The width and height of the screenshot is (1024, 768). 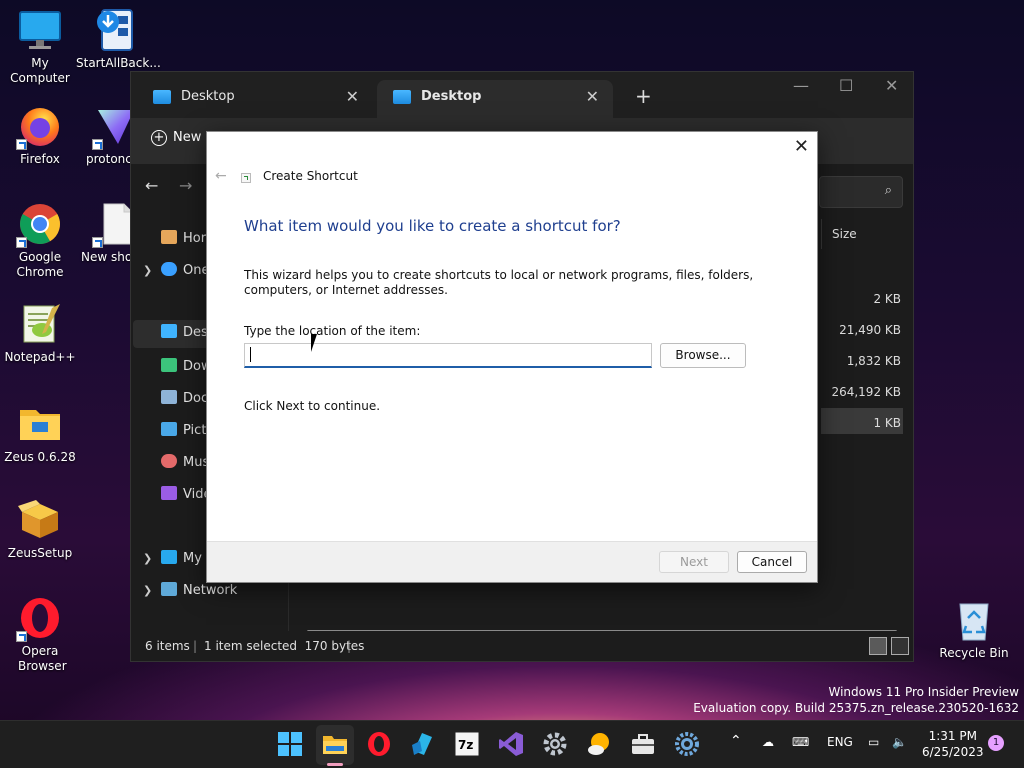 I want to click on status-bar: 6 items | 1 item selected 170 bytes |, so click(x=522, y=646).